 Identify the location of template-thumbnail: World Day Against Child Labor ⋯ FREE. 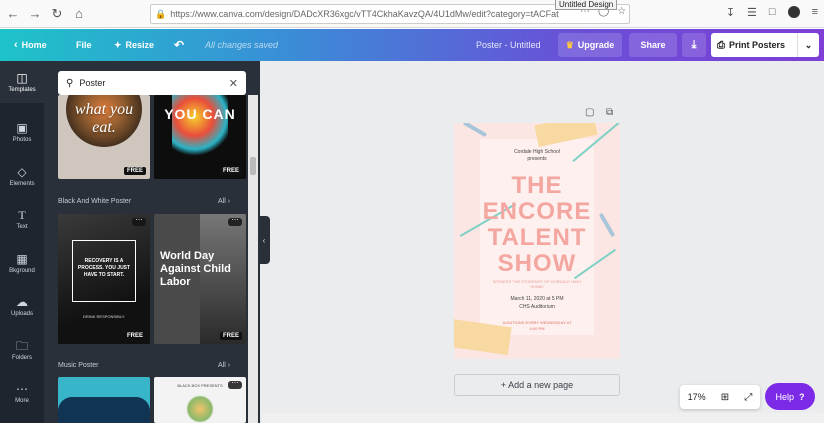
(200, 279).